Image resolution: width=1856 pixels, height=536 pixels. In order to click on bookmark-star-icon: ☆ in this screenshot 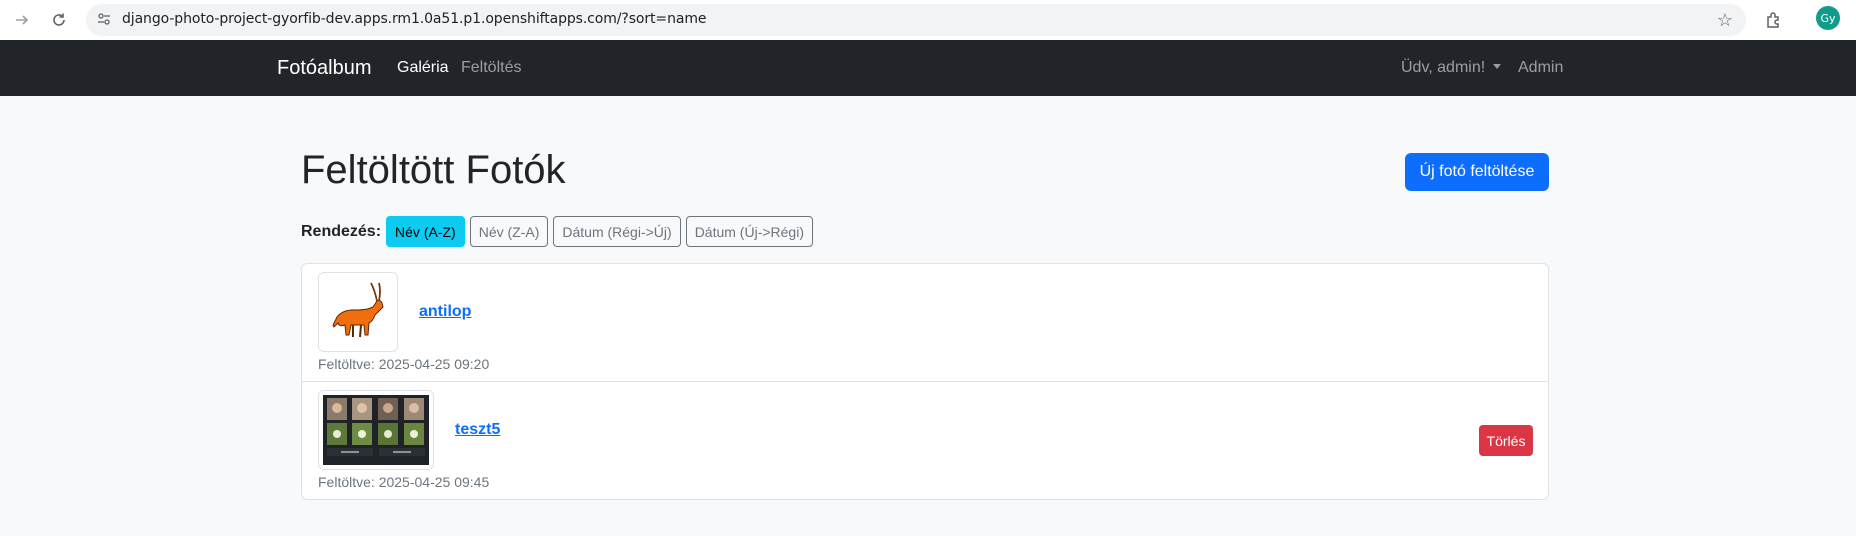, I will do `click(1725, 20)`.